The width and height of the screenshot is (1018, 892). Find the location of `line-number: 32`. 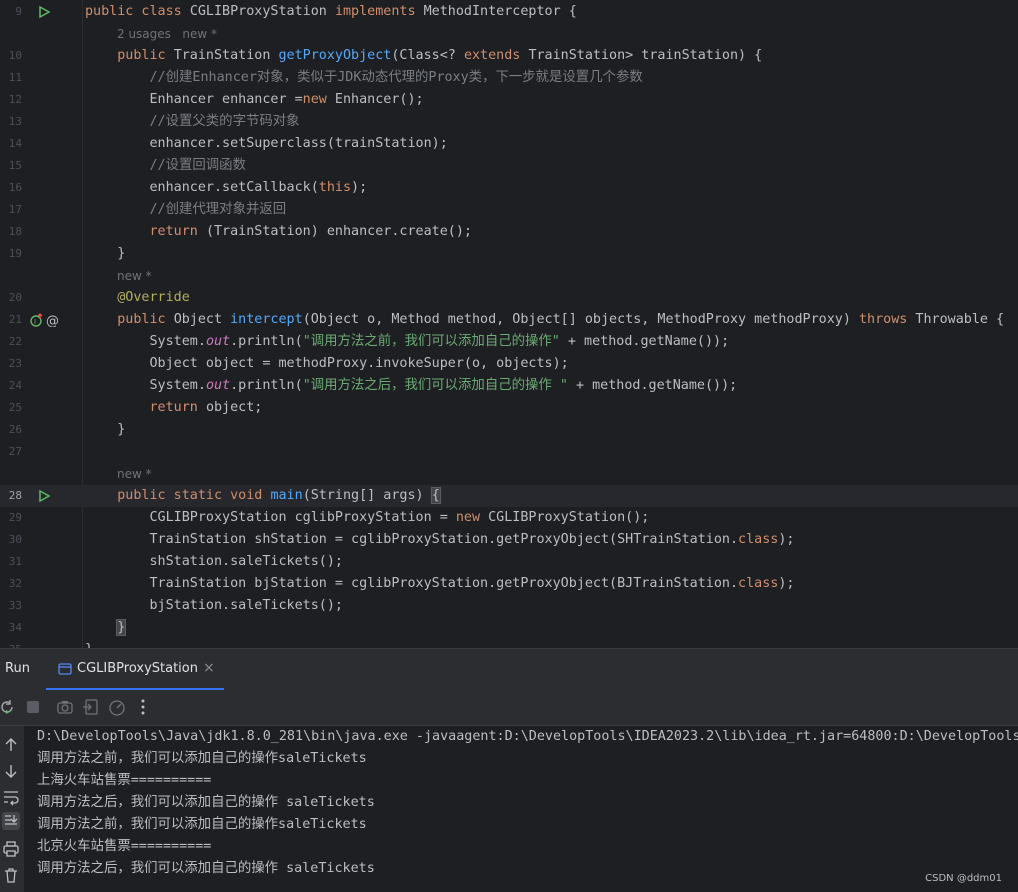

line-number: 32 is located at coordinates (15, 583).